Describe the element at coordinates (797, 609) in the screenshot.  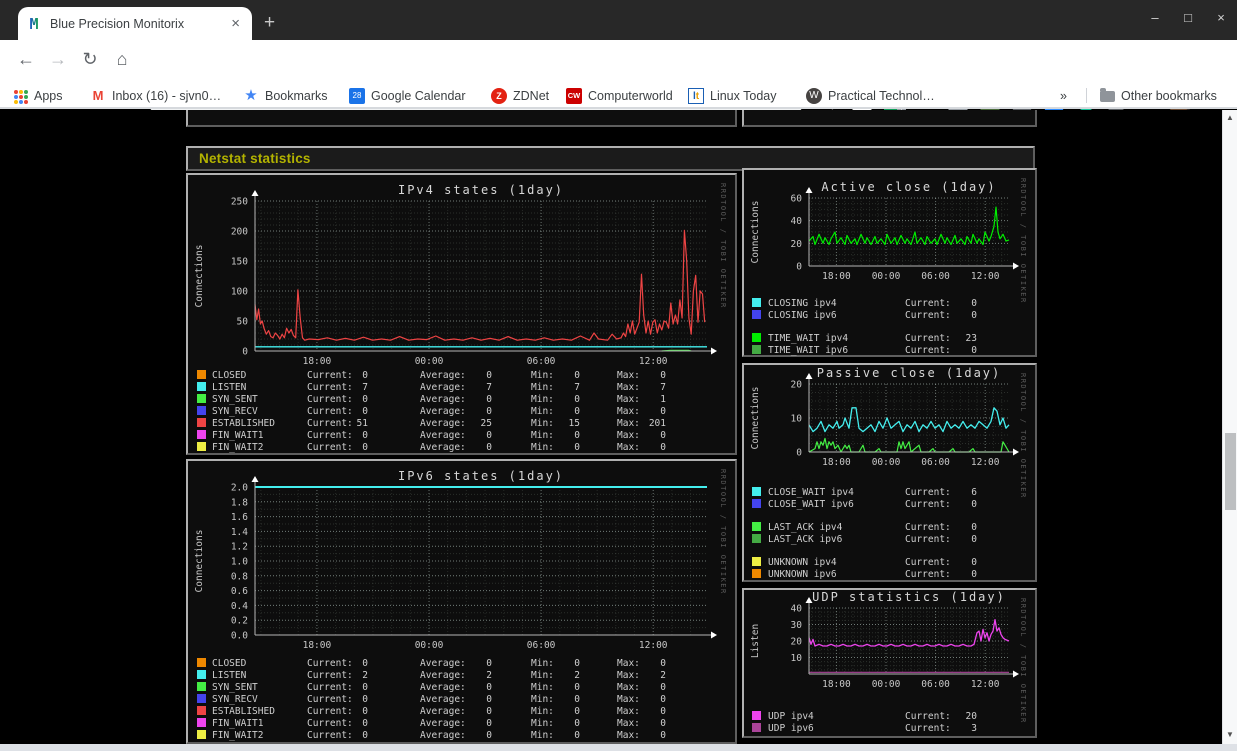
I see `svg-text: 40` at that location.